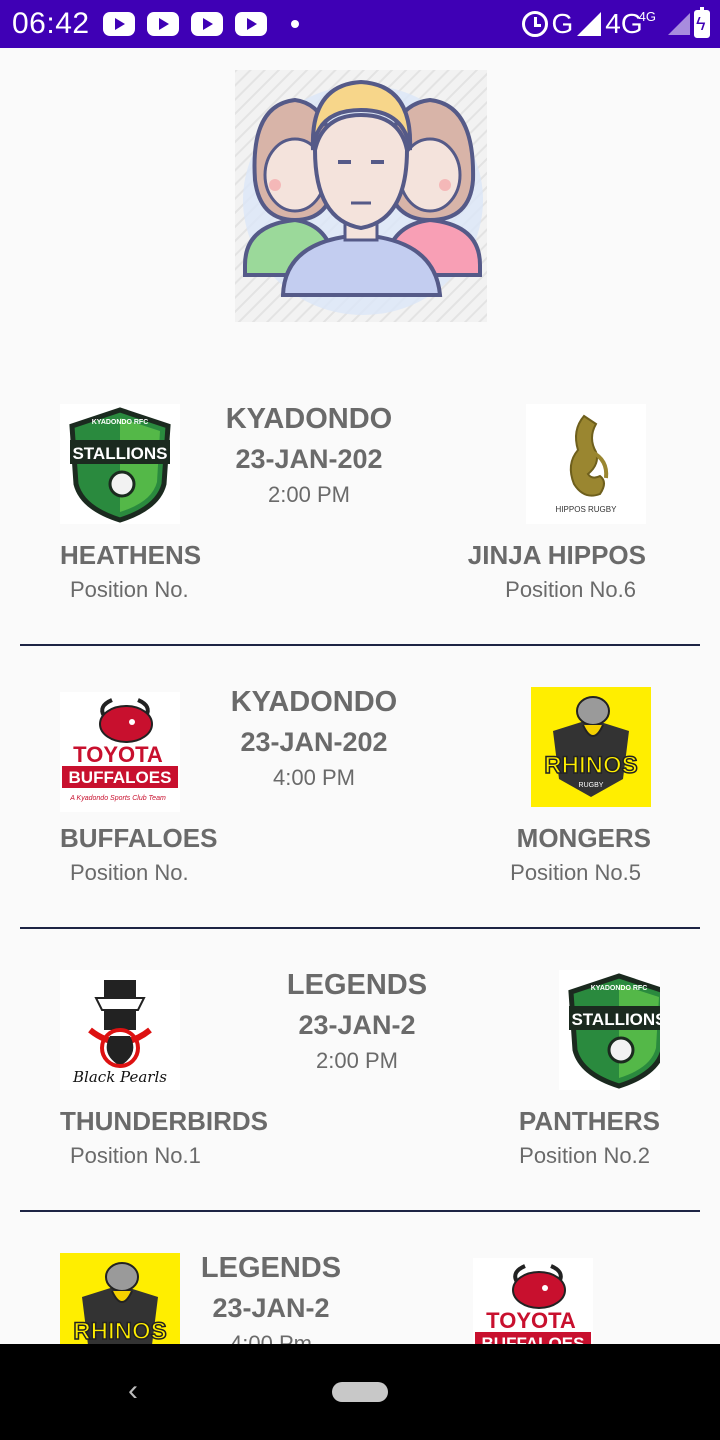 This screenshot has width=720, height=1440. What do you see at coordinates (117, 798) in the screenshot?
I see `logo-buffaloes-sub-text: A Kyadondo Sports Club Team` at bounding box center [117, 798].